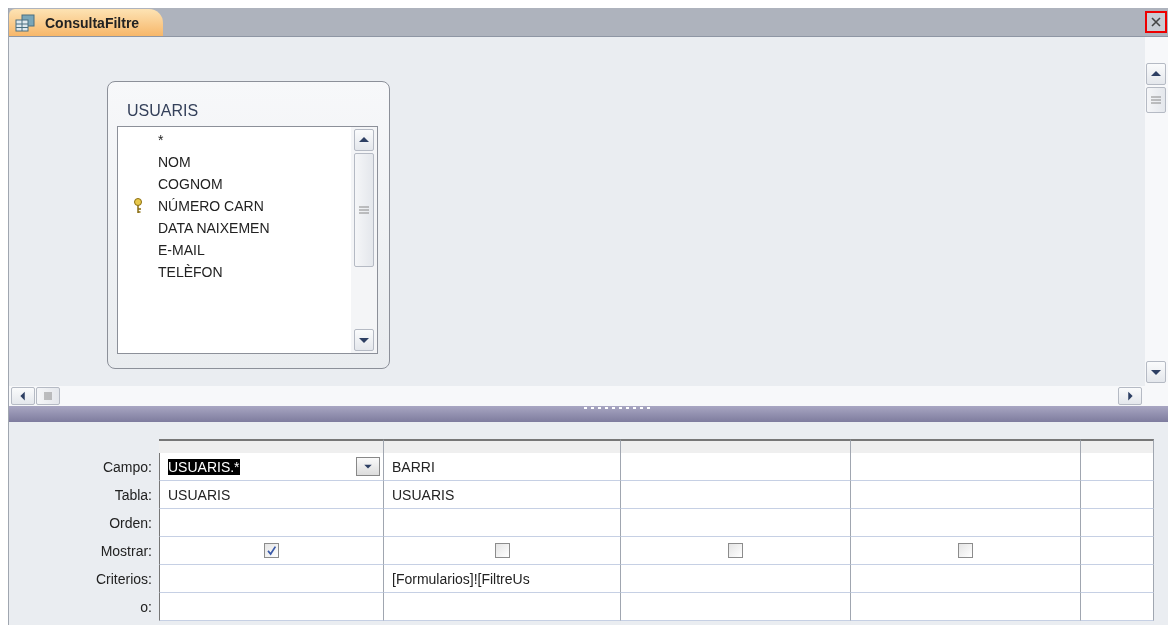  I want to click on field-item: TELÈFON, so click(234, 272).